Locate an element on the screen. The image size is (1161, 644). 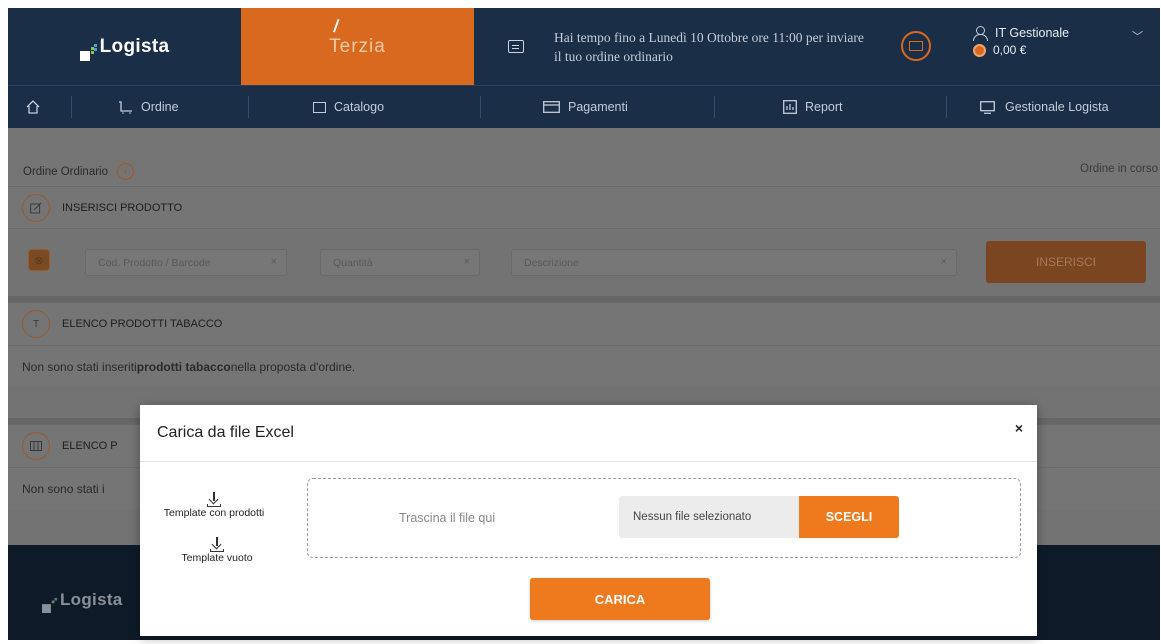
nav-item-report: Report is located at coordinates (813, 107).